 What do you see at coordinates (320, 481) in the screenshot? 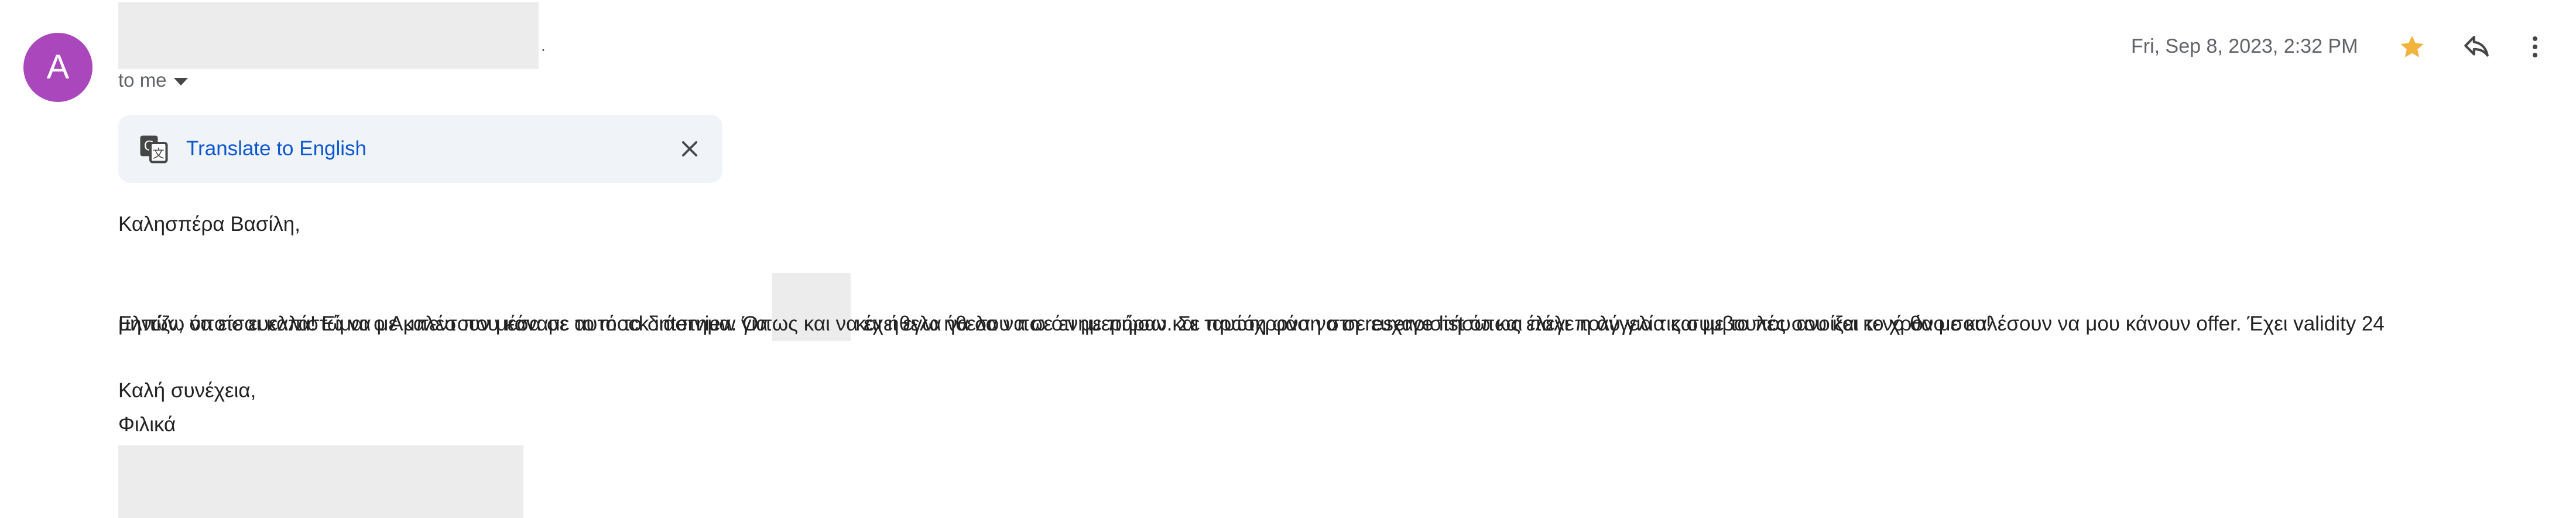
I see `signature-redacted` at bounding box center [320, 481].